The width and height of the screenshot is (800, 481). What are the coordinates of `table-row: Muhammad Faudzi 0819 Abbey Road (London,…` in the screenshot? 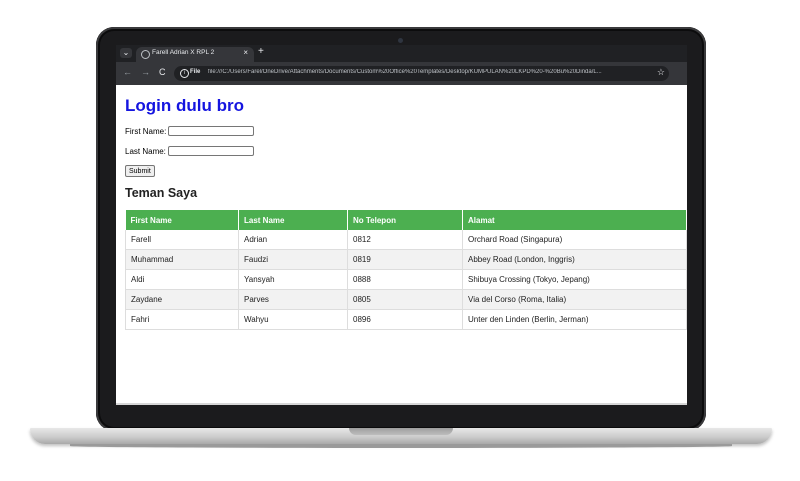 It's located at (406, 259).